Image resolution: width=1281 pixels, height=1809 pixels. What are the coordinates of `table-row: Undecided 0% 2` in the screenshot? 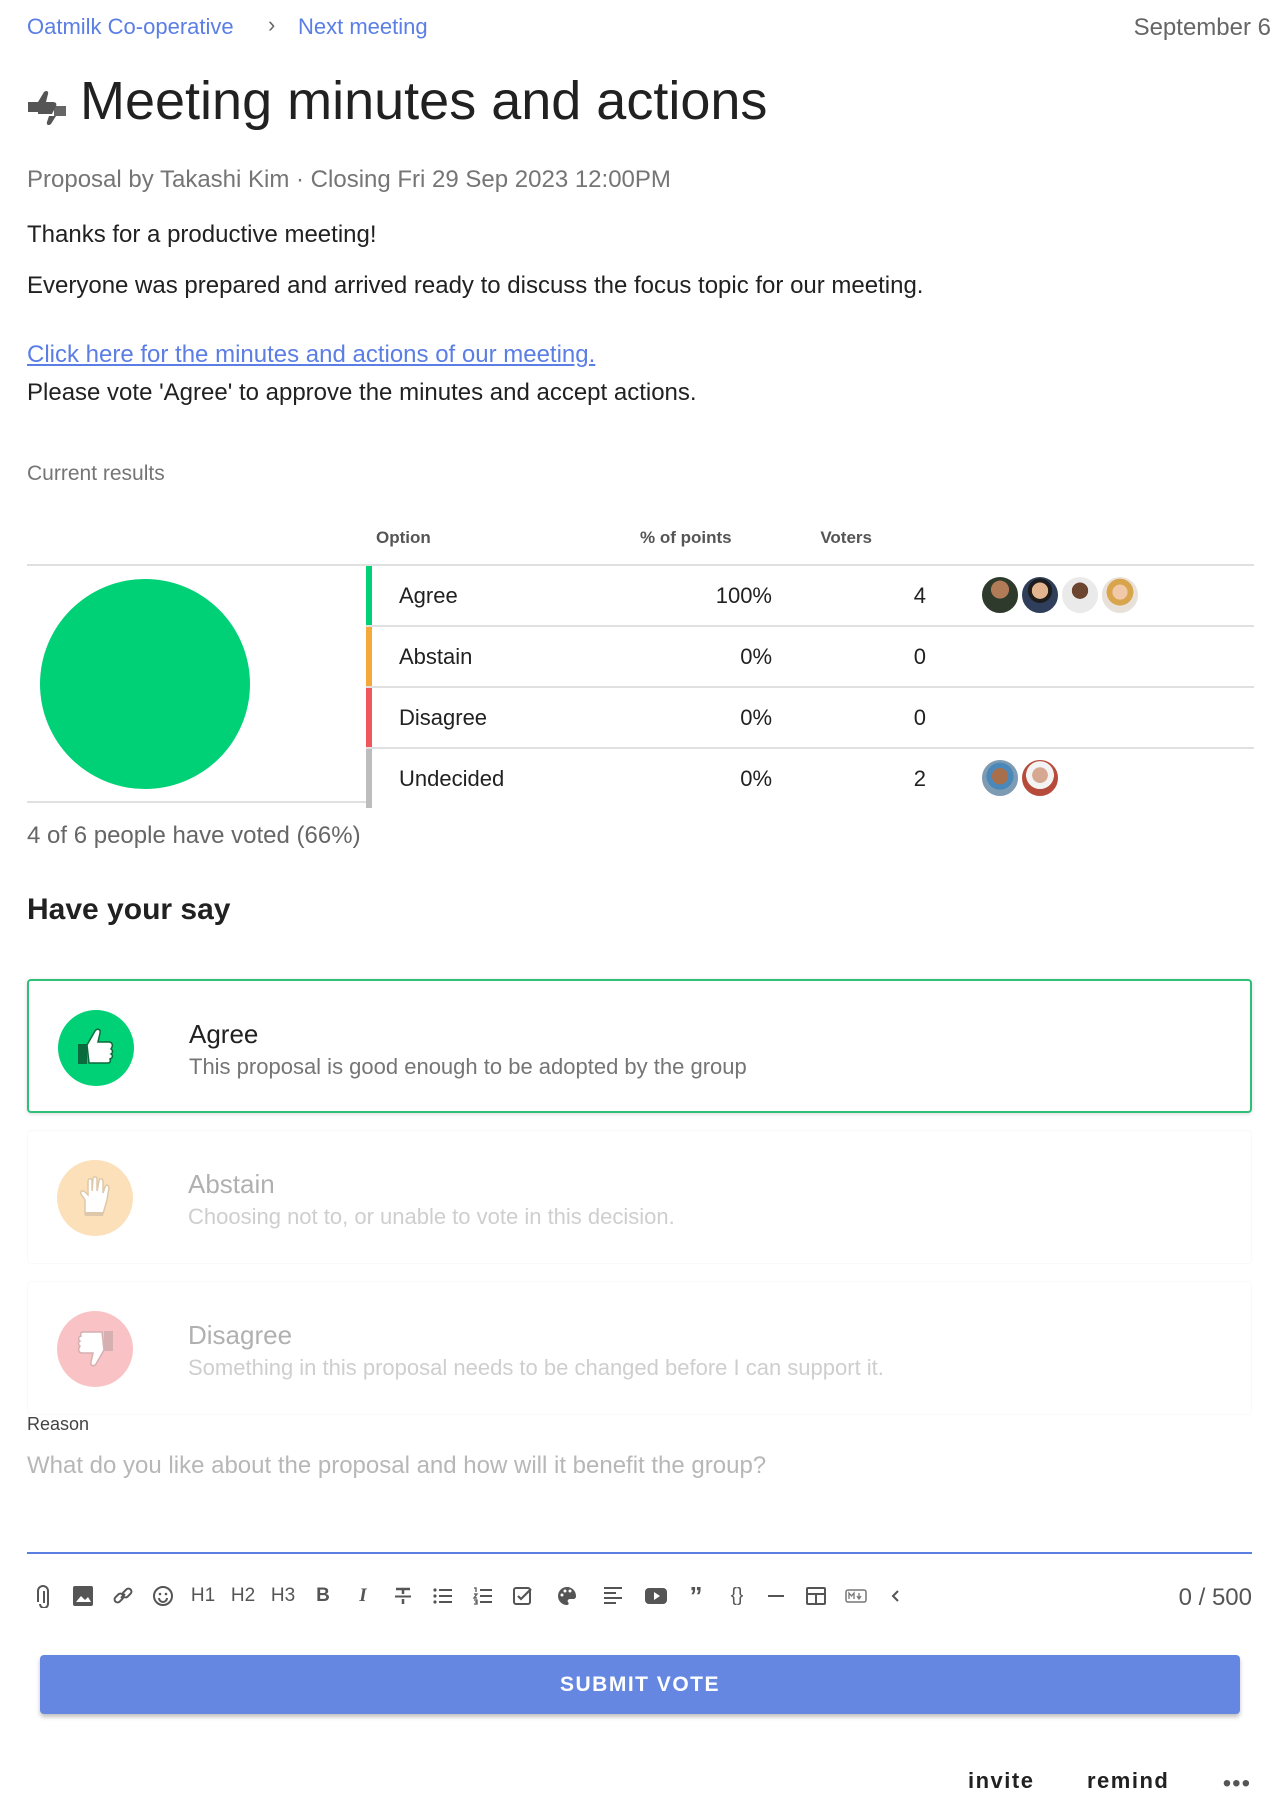 It's located at (810, 778).